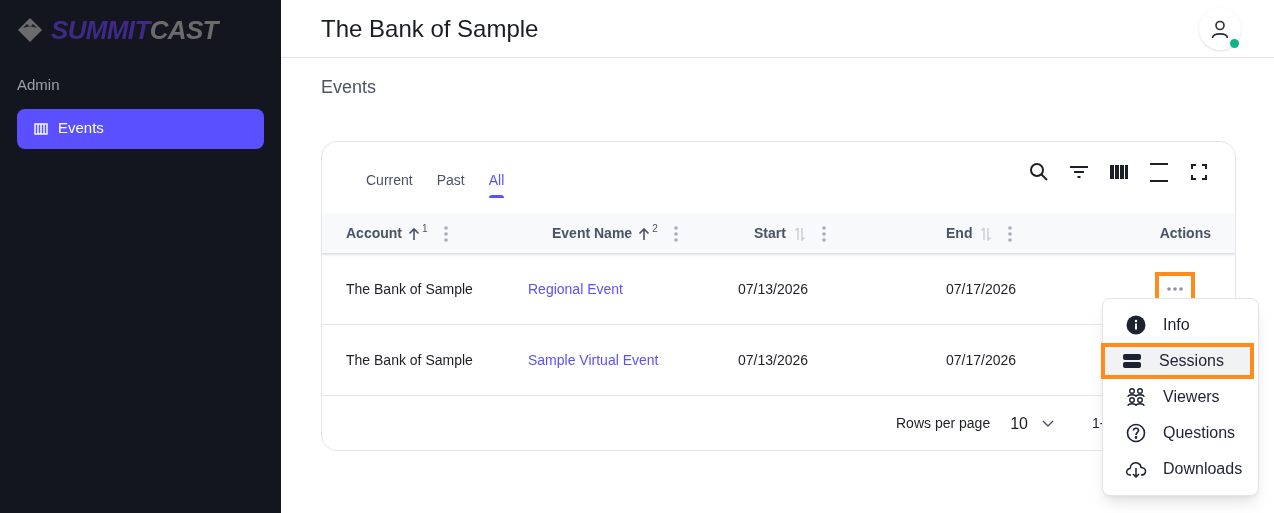 The image size is (1274, 513). What do you see at coordinates (134, 30) in the screenshot?
I see `logo-text: SUMMITCAST` at bounding box center [134, 30].